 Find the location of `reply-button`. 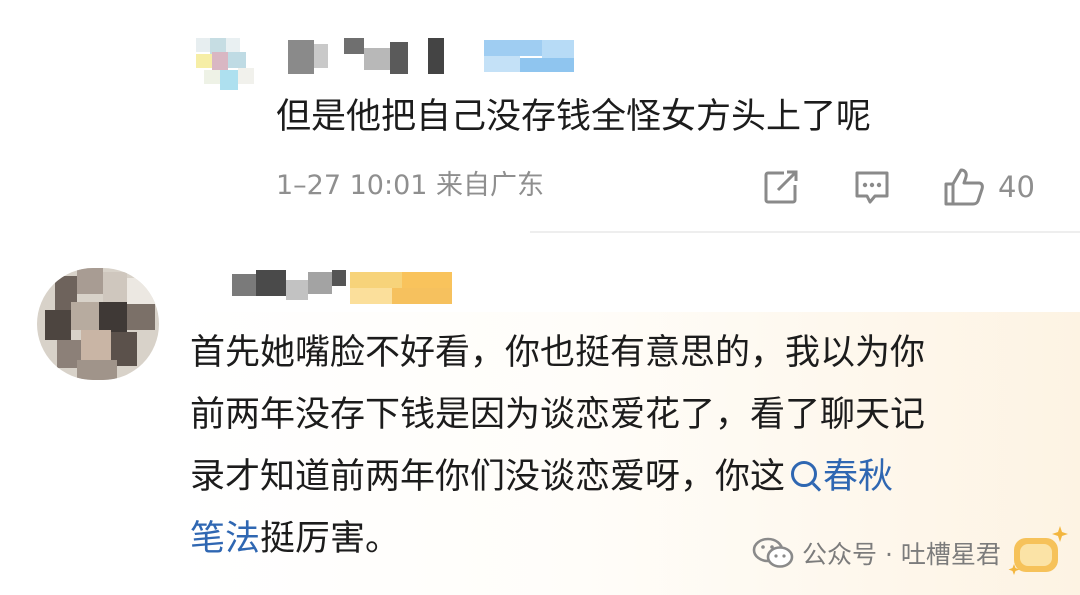

reply-button is located at coordinates (872, 187).